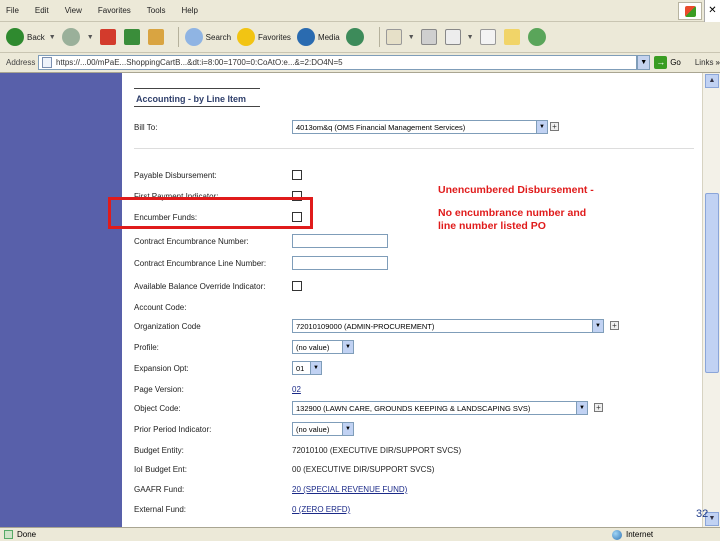  I want to click on budget-entity-value: 72010100 (EXECUTIVE DIR/SUPPORT SVCS), so click(377, 450).